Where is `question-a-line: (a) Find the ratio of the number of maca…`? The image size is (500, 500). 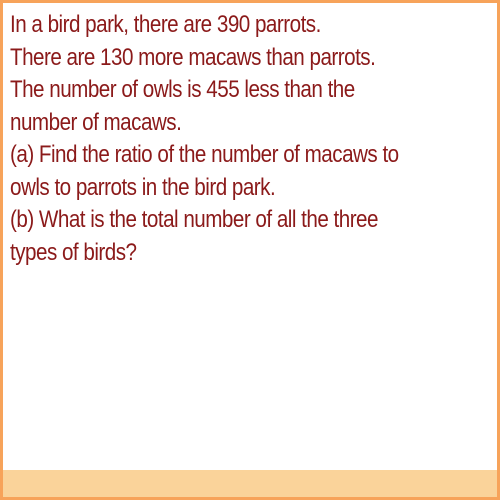
question-a-line: (a) Find the ratio of the number of maca… is located at coordinates (204, 154).